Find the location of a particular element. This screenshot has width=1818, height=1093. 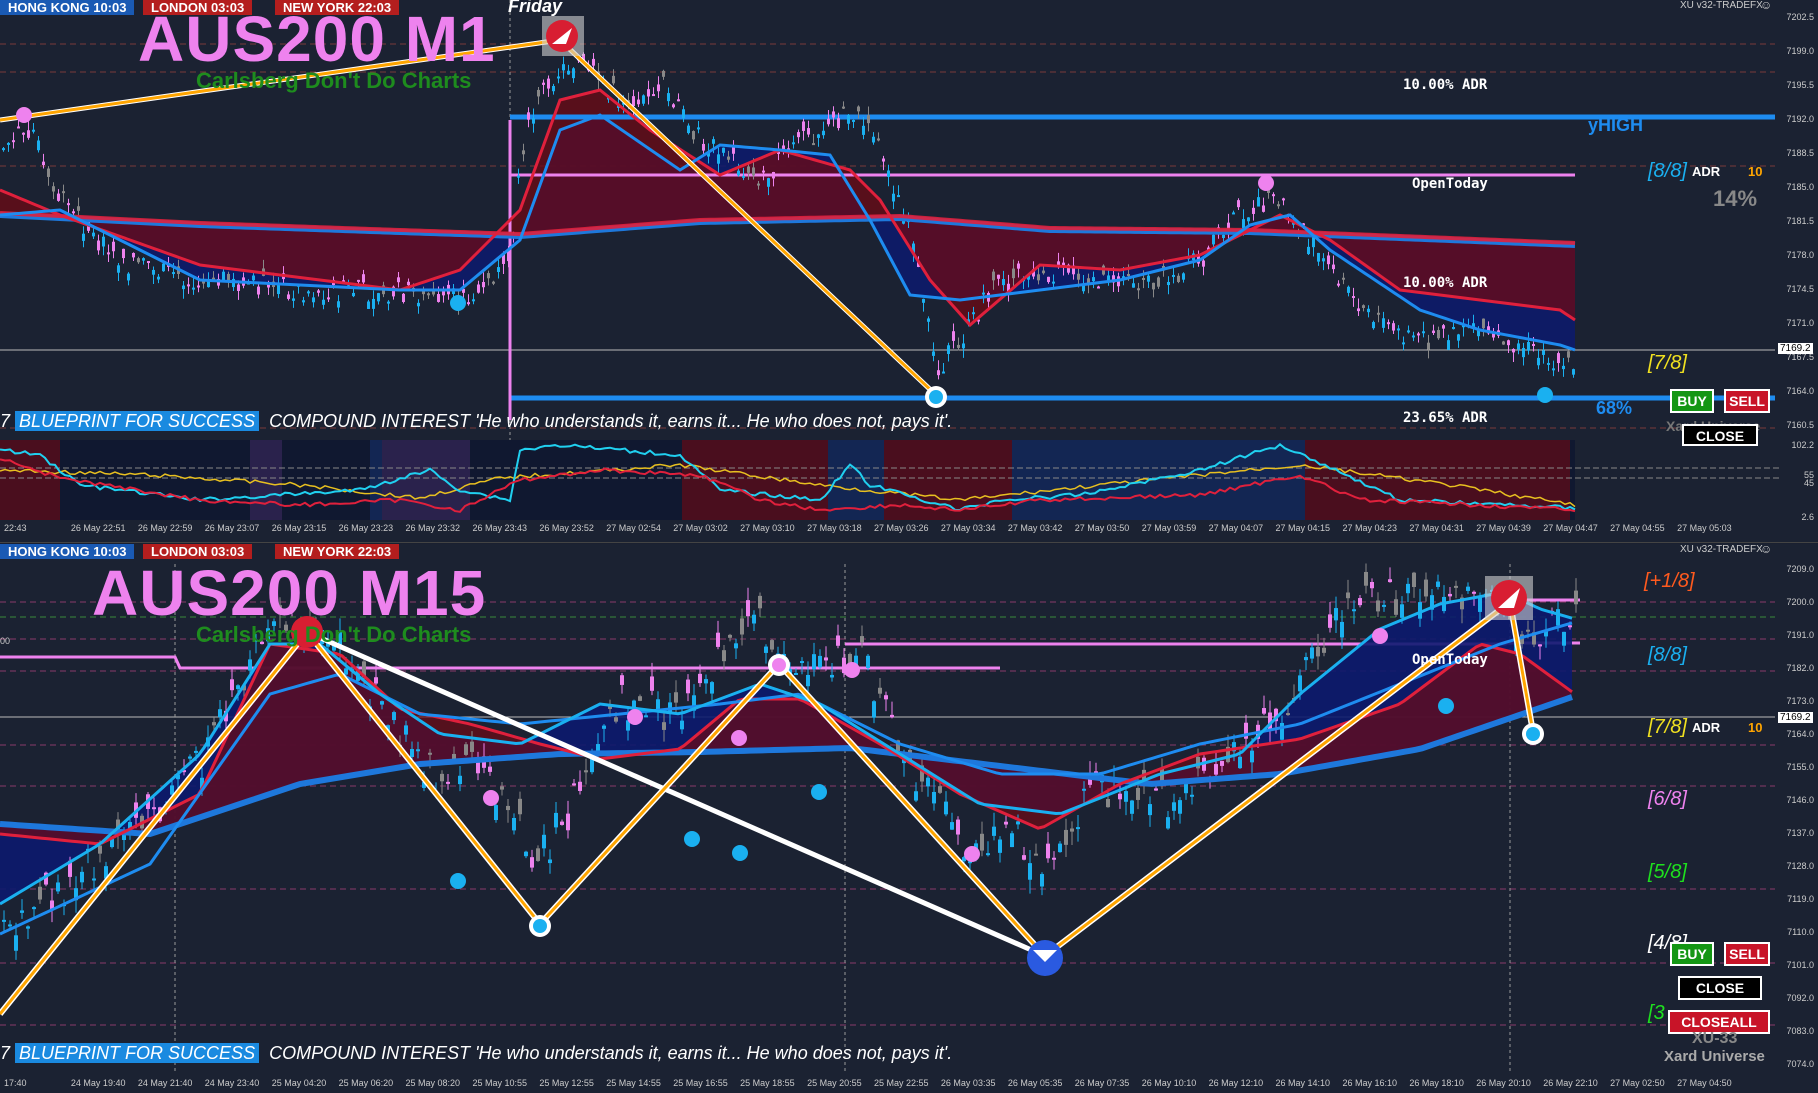

osc-bull-zone is located at coordinates (420, 480).